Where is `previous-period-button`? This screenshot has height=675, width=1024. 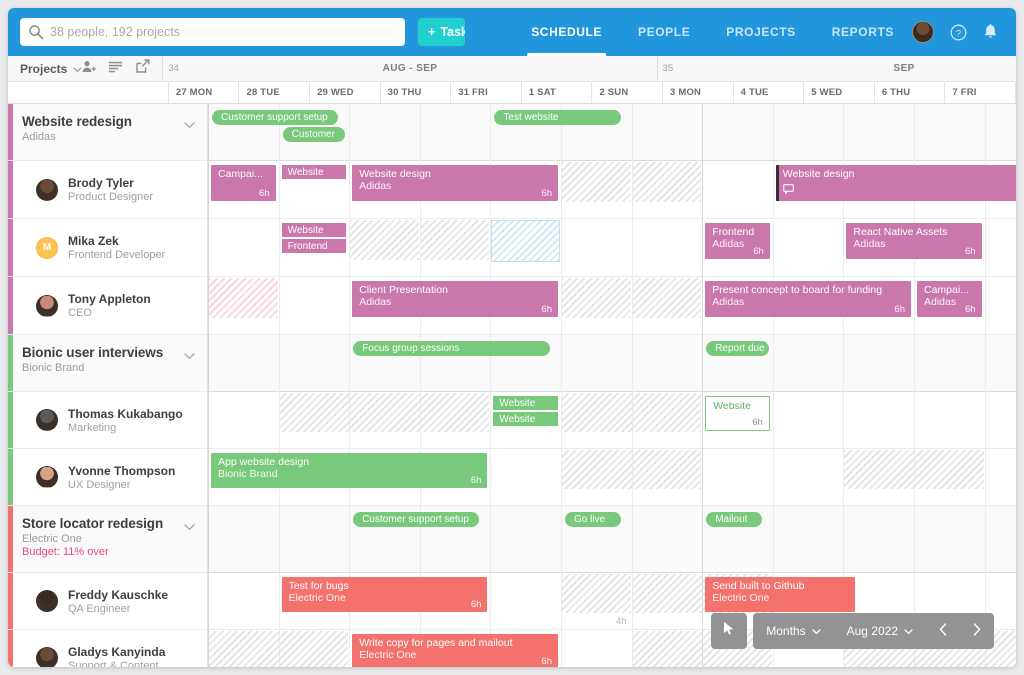 previous-period-button is located at coordinates (943, 631).